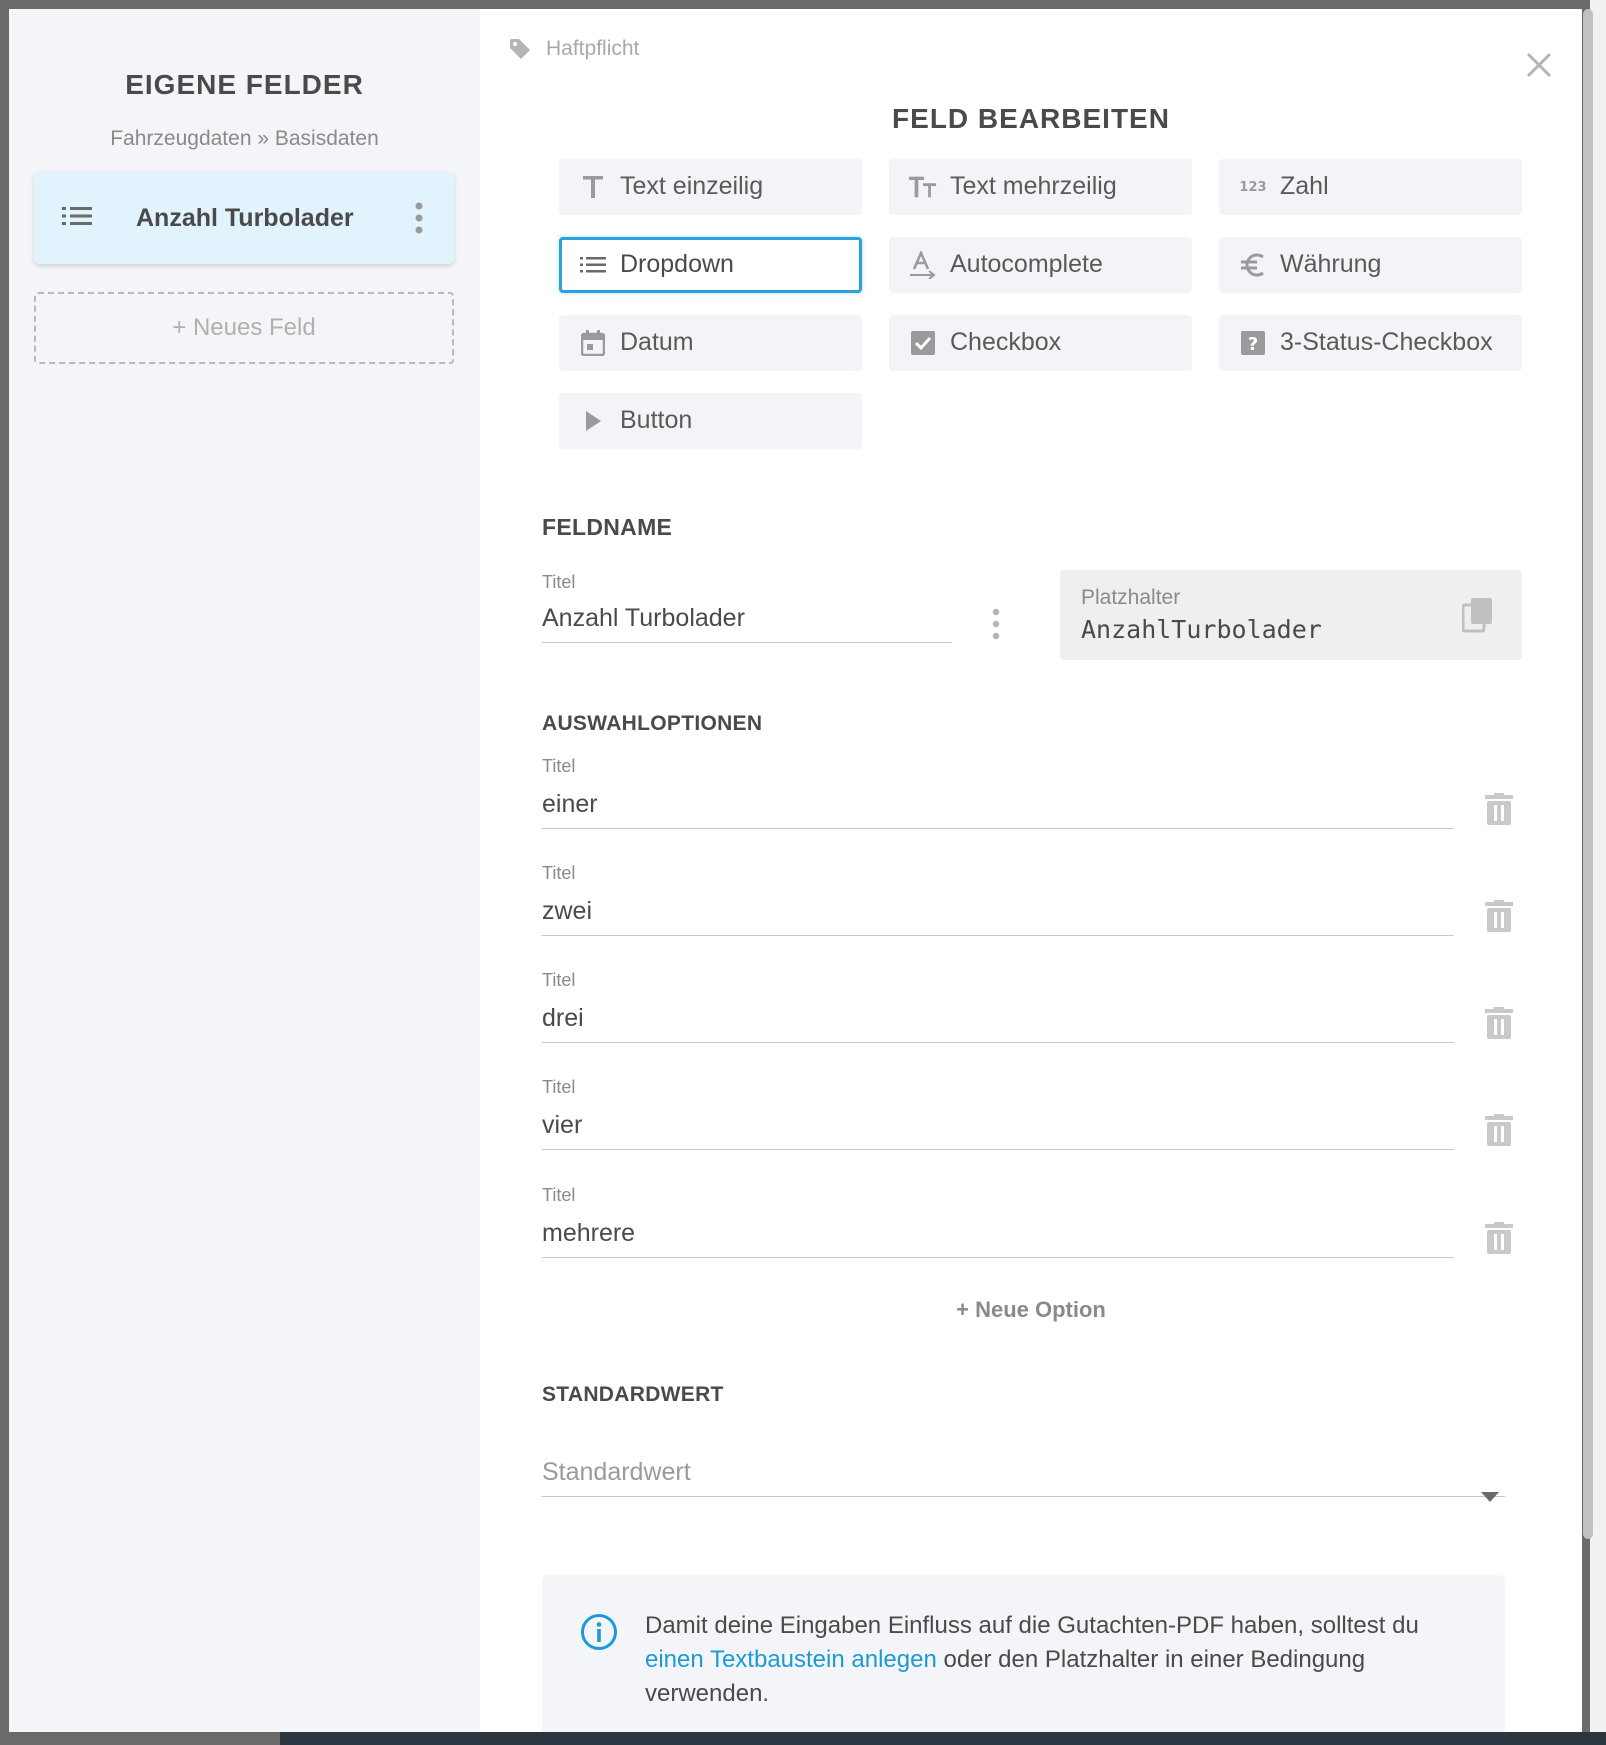 This screenshot has height=1745, width=1606. I want to click on text-t-icon, so click(593, 187).